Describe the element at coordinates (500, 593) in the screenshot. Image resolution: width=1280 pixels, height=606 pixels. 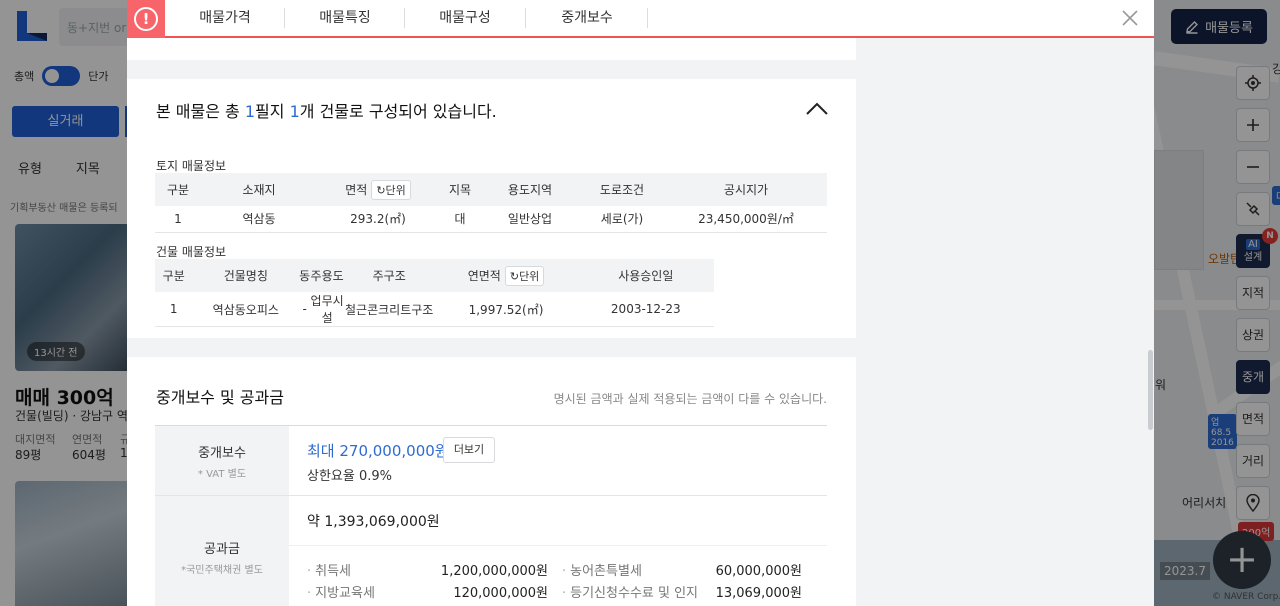
I see `tax-item-education-value: 120,000,000원` at that location.